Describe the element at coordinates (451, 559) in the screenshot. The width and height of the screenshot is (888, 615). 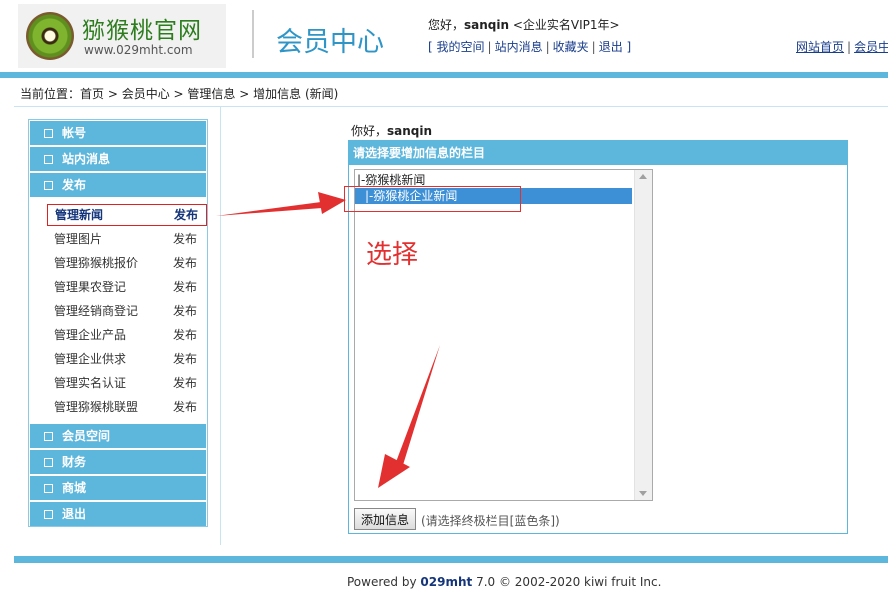
I see `footer-bar` at that location.